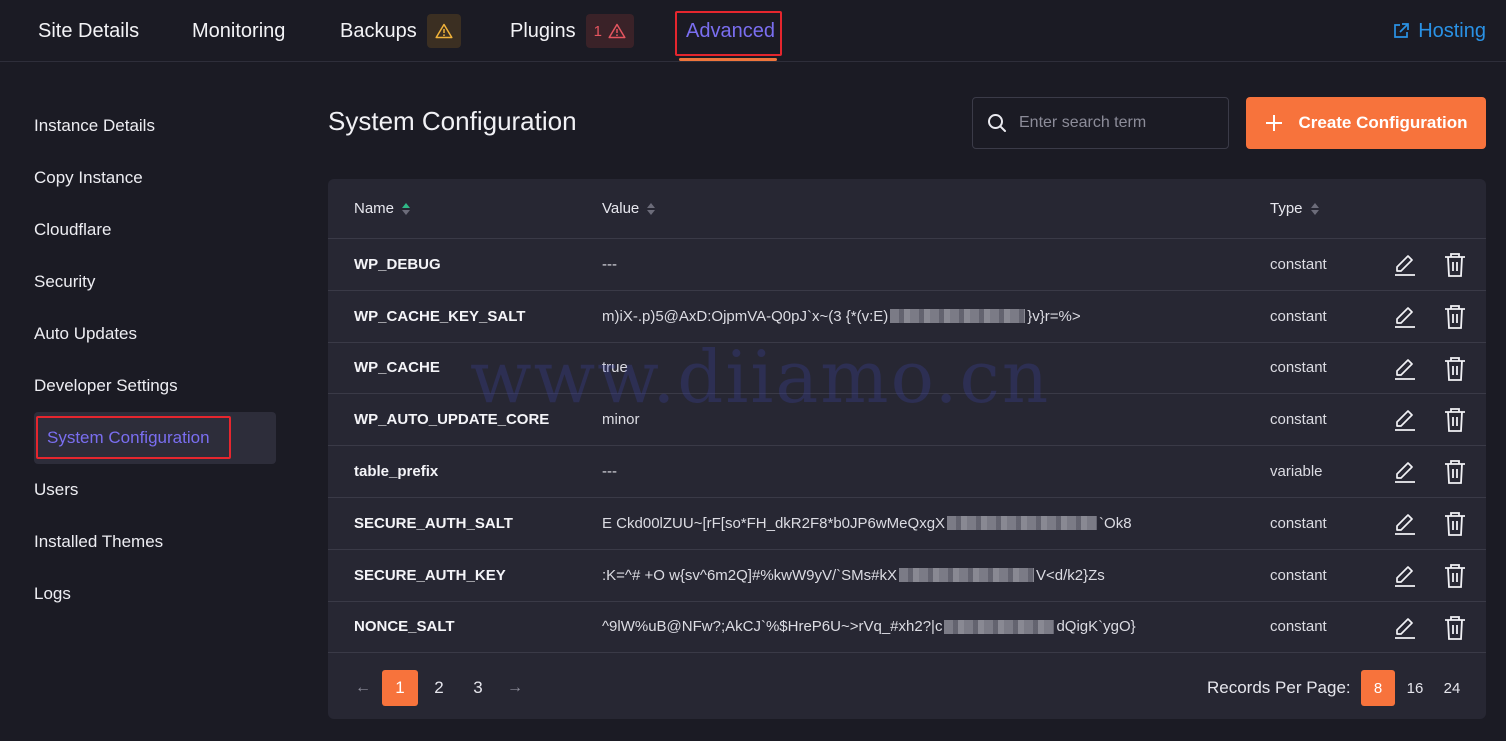 The image size is (1506, 741). I want to click on hosting-link: Hosting, so click(1439, 31).